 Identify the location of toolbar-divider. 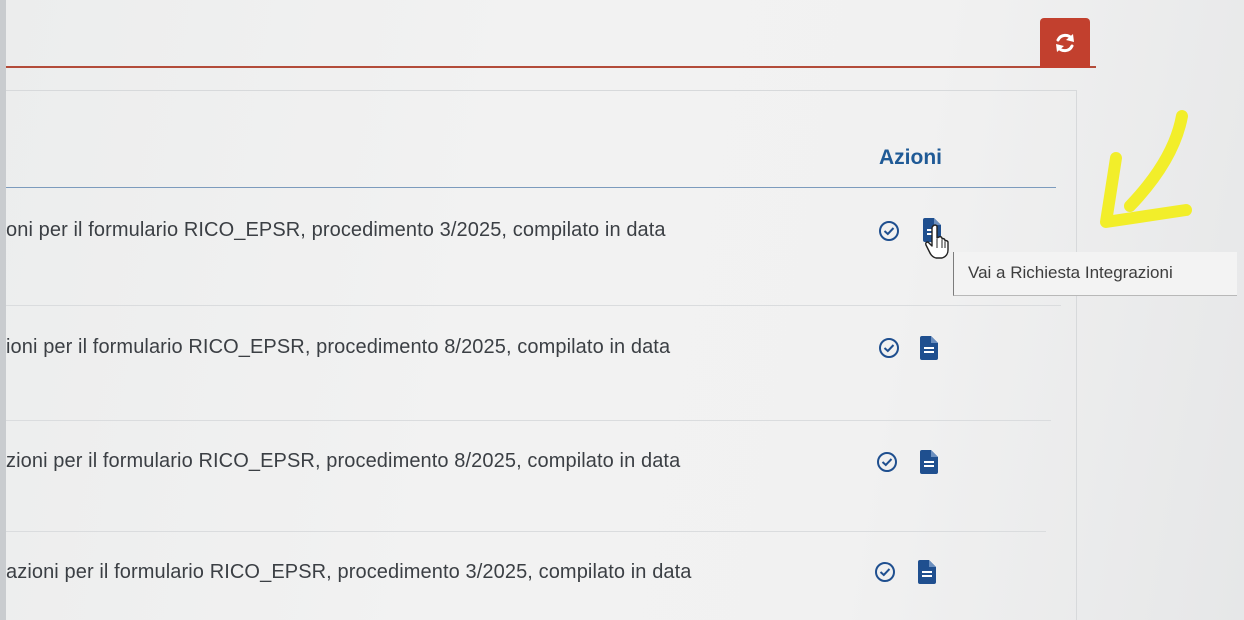
(551, 67).